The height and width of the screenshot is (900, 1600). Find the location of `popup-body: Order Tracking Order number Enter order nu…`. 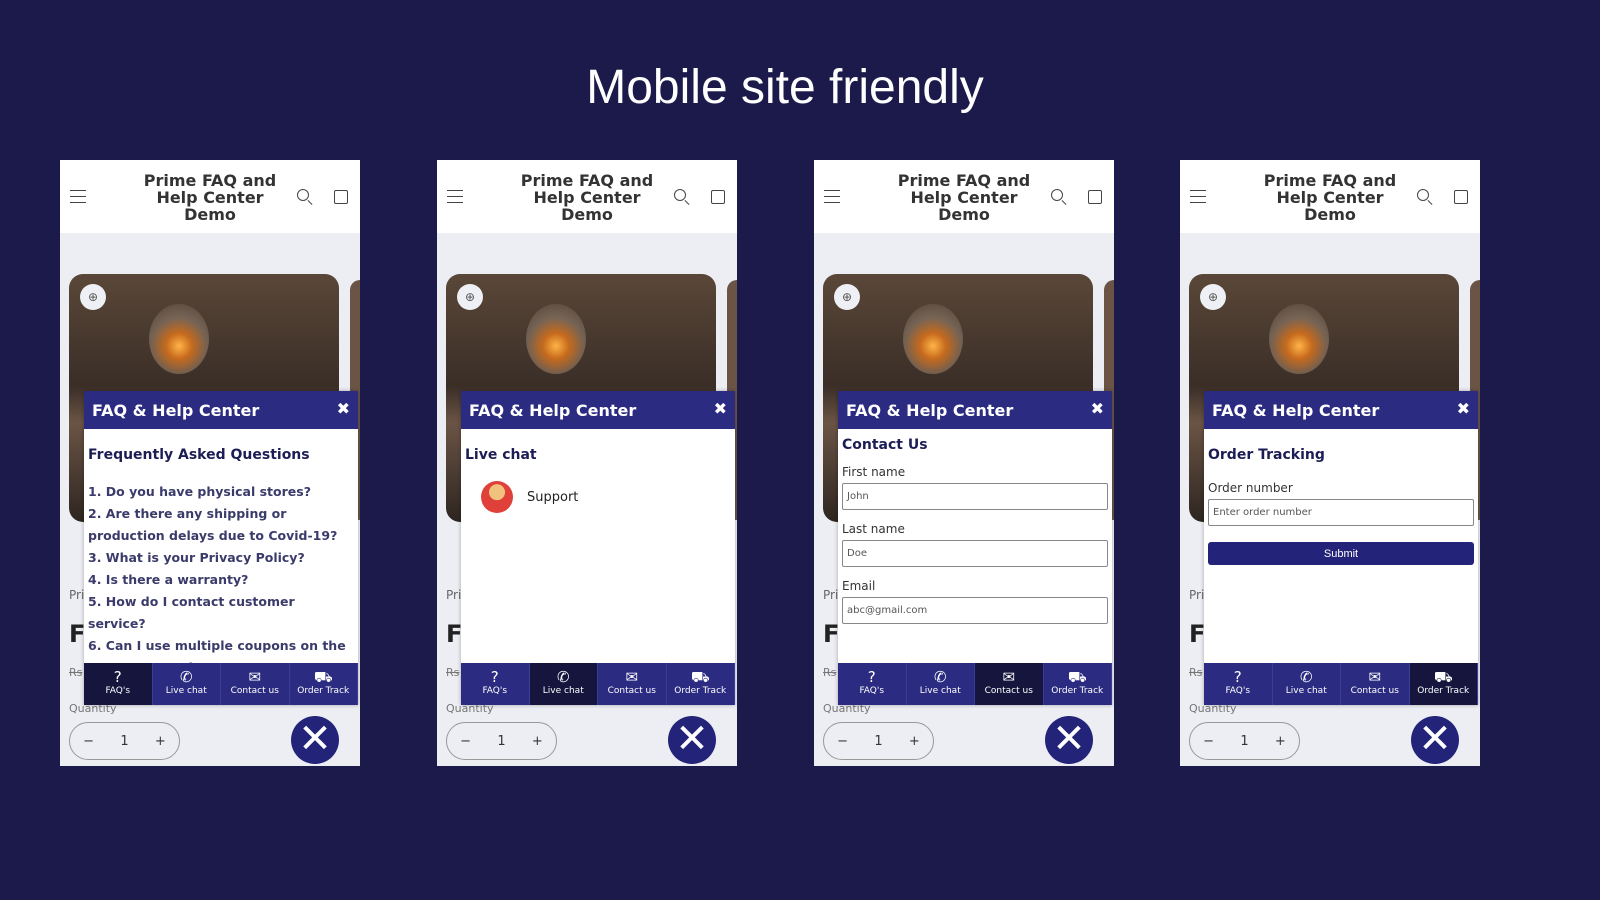

popup-body: Order Tracking Order number Enter order nu… is located at coordinates (1341, 546).